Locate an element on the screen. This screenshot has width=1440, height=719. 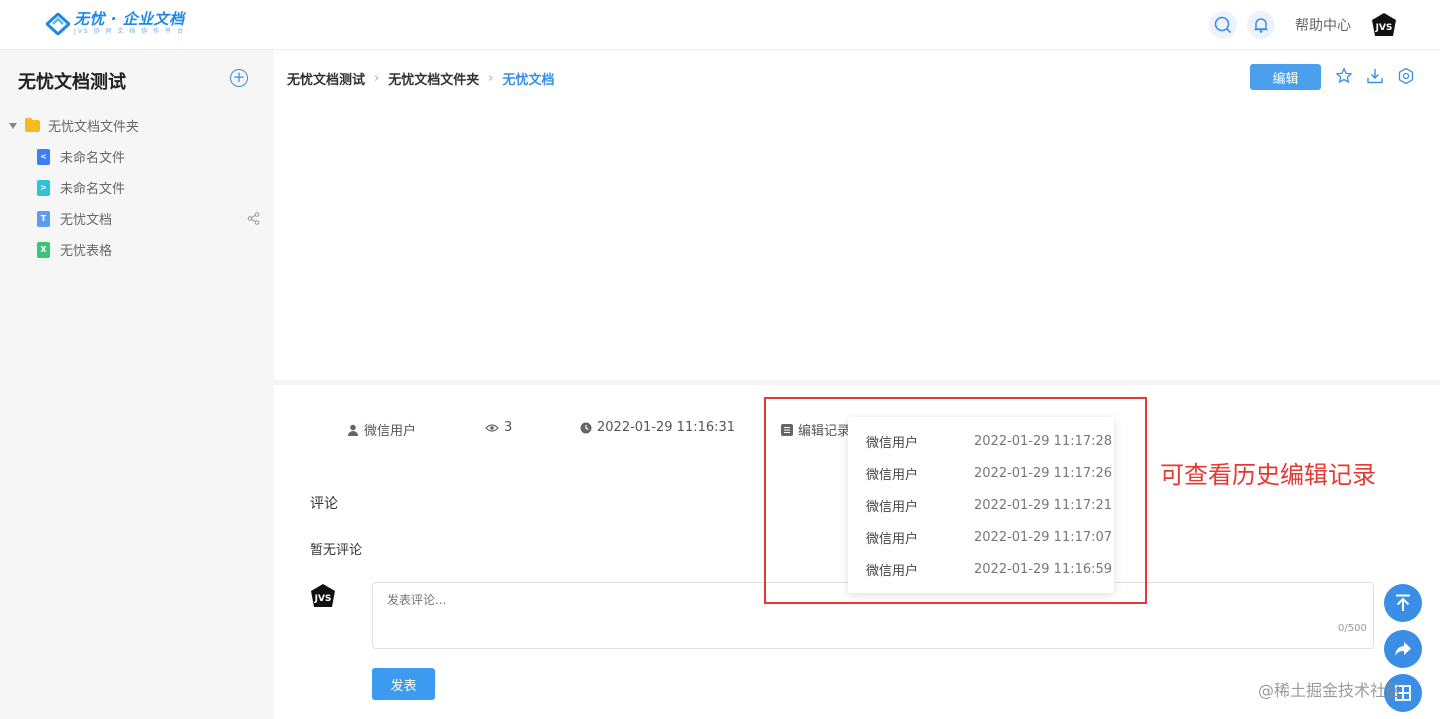
annotation-text: 可查看历史编辑记录 is located at coordinates (1268, 475).